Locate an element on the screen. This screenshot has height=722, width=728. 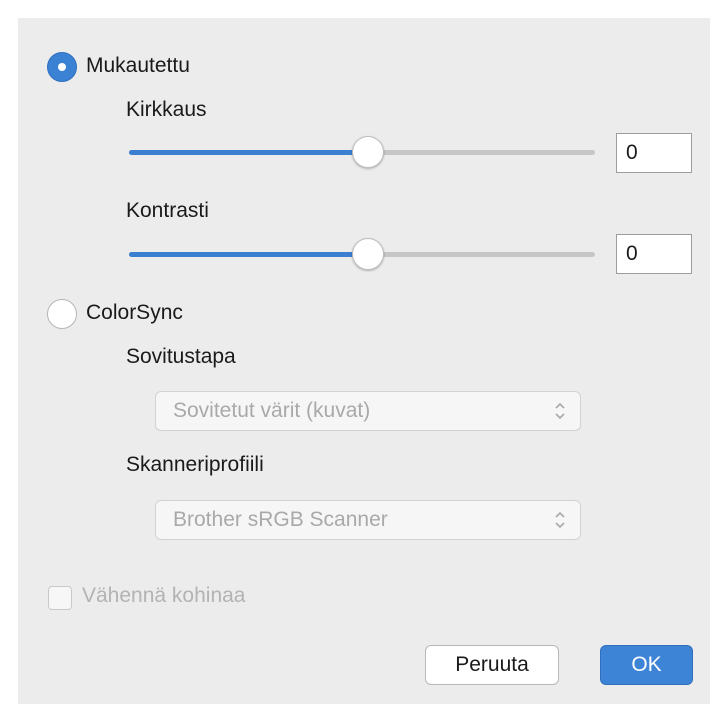
scanner-profile-value: Brother sRGB Scanner is located at coordinates (280, 519).